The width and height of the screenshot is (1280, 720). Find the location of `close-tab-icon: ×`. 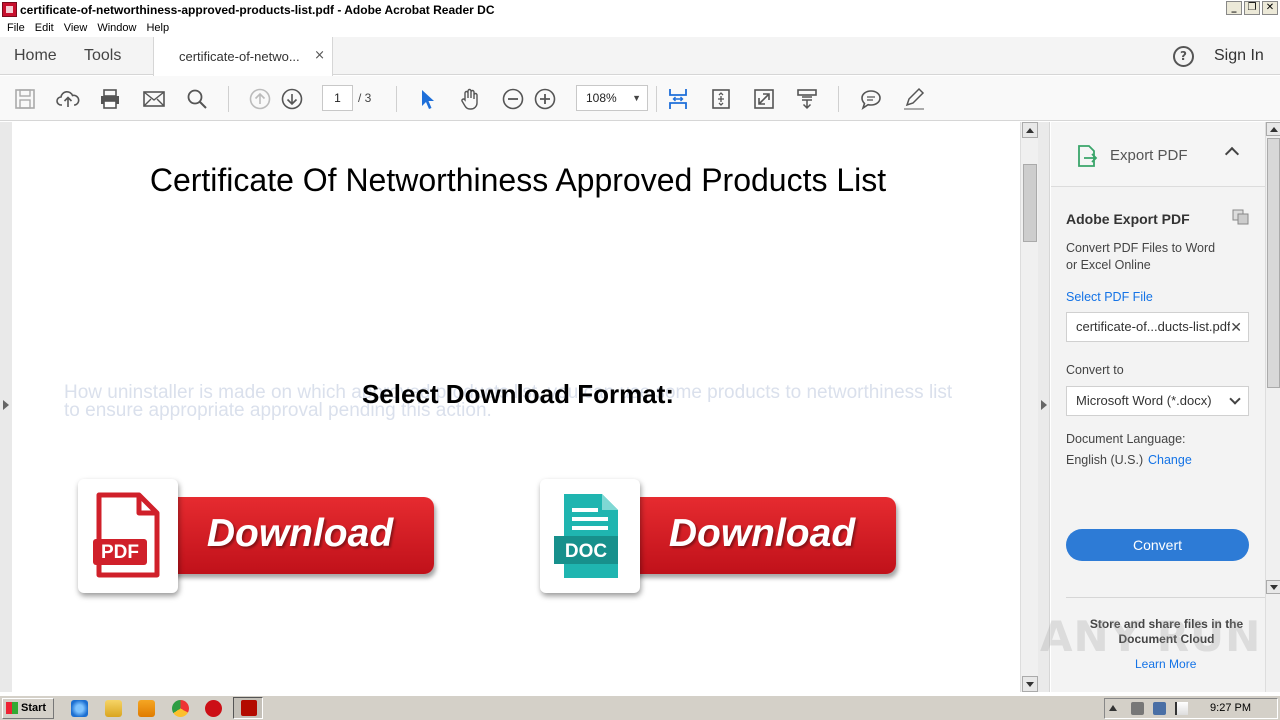

close-tab-icon: × is located at coordinates (319, 55).